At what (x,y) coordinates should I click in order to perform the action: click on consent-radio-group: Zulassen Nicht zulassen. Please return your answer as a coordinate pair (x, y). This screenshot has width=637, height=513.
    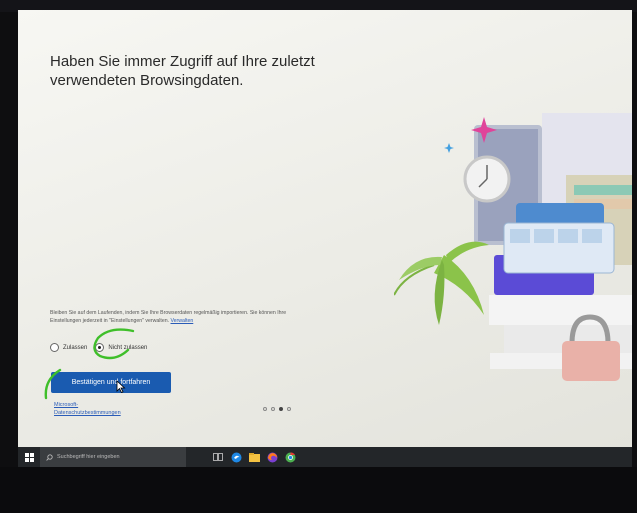
    Looking at the image, I should click on (98, 347).